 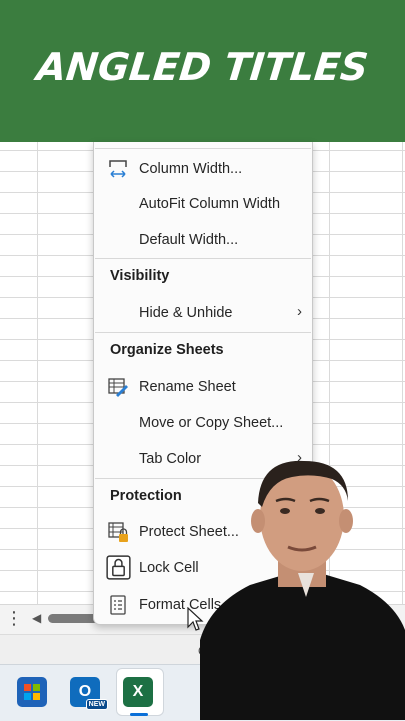 What do you see at coordinates (96, 704) in the screenshot?
I see `new-badge: NEW` at bounding box center [96, 704].